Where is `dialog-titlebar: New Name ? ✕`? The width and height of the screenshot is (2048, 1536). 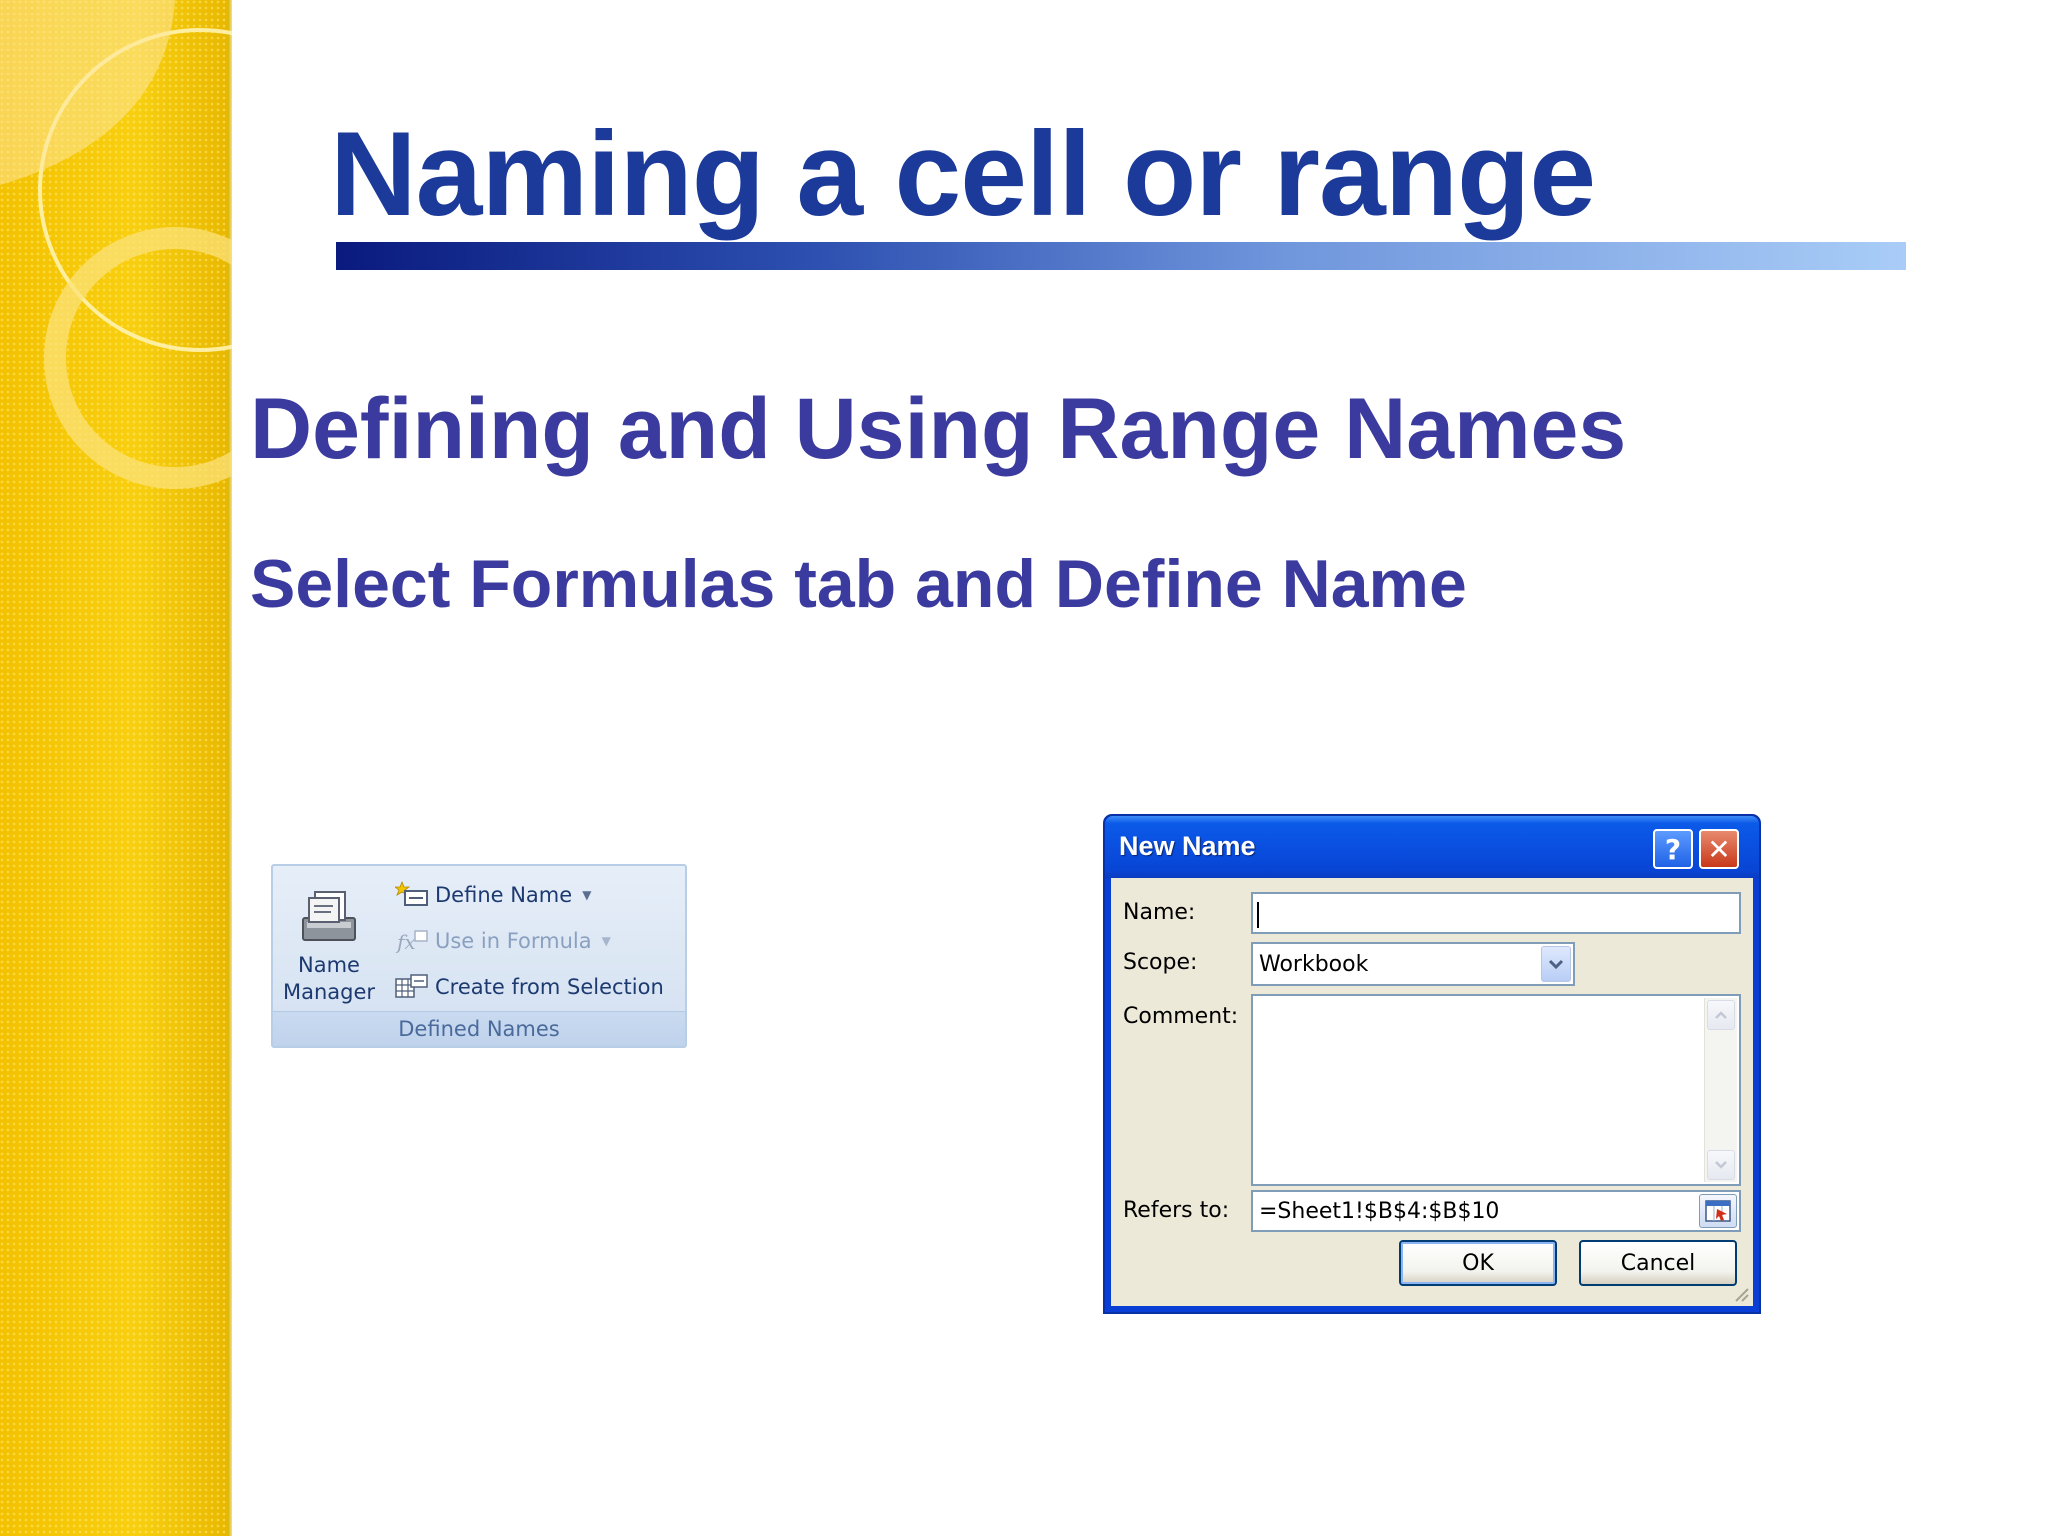
dialog-titlebar: New Name ? ✕ is located at coordinates (1432, 847).